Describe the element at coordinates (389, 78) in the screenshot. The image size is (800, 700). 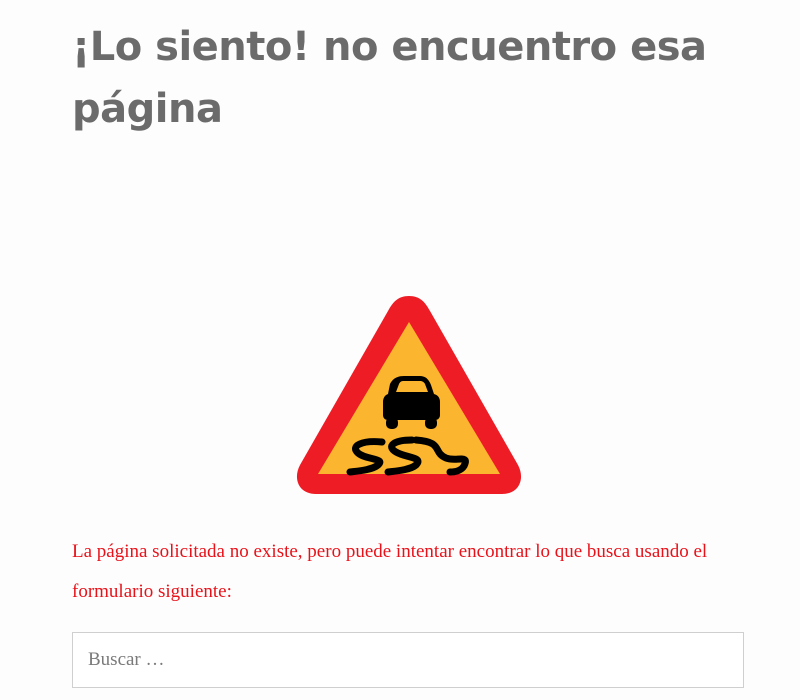
I see `page-title: ¡Lo siento! no encuentro esa página` at that location.